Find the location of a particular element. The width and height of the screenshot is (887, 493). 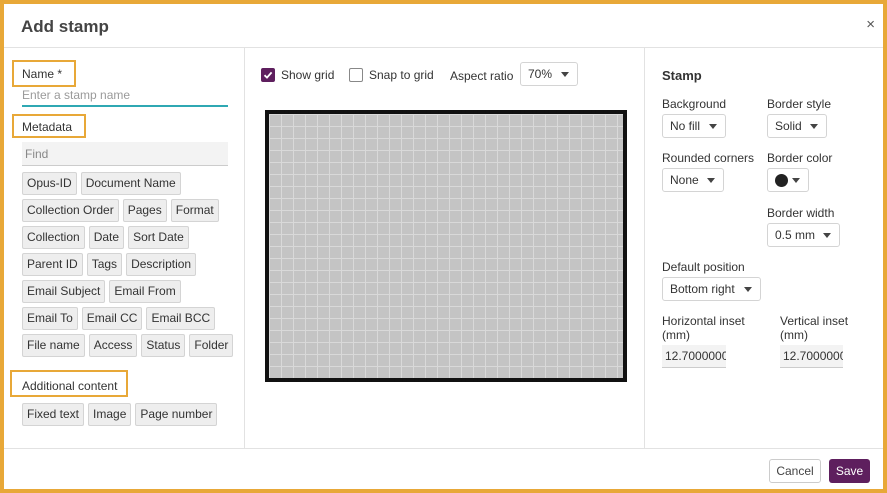

vertical-inset-unit: (mm) is located at coordinates (794, 335).